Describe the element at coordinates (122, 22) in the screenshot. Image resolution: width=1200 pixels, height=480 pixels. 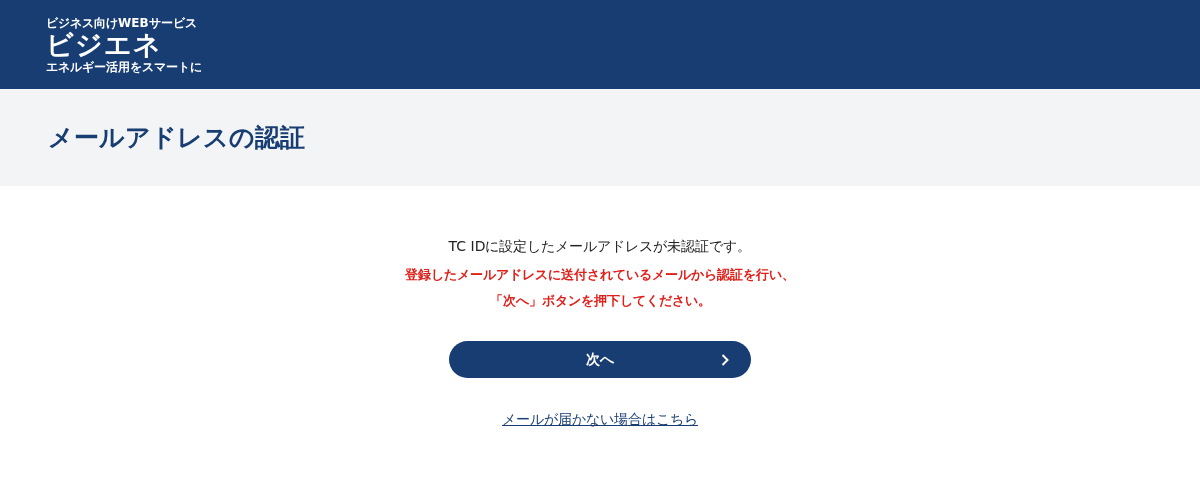
I see `logo-tagline: ビジネス向けWEBサービス` at that location.